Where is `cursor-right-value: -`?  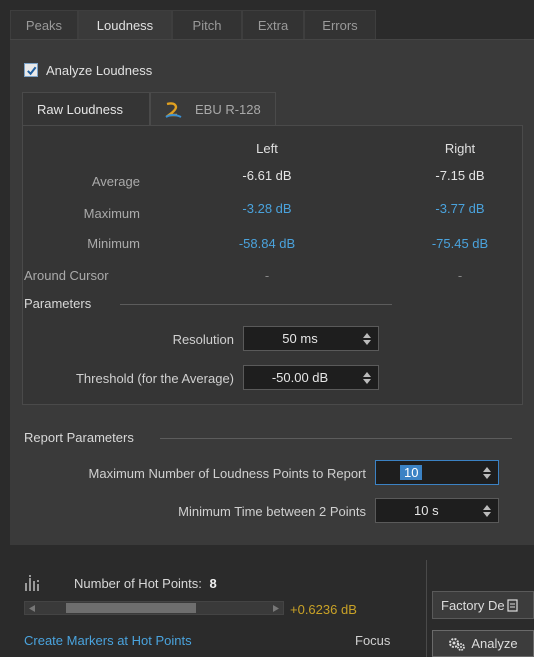 cursor-right-value: - is located at coordinates (460, 275).